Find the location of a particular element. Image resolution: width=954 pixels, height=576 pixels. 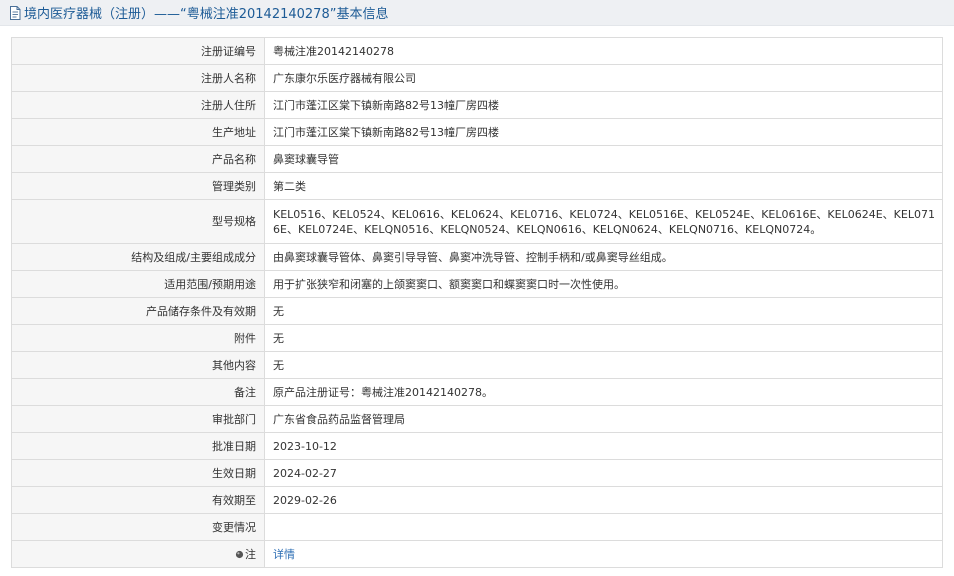

table-row: 生效日期 2024-02-27 is located at coordinates (477, 473).